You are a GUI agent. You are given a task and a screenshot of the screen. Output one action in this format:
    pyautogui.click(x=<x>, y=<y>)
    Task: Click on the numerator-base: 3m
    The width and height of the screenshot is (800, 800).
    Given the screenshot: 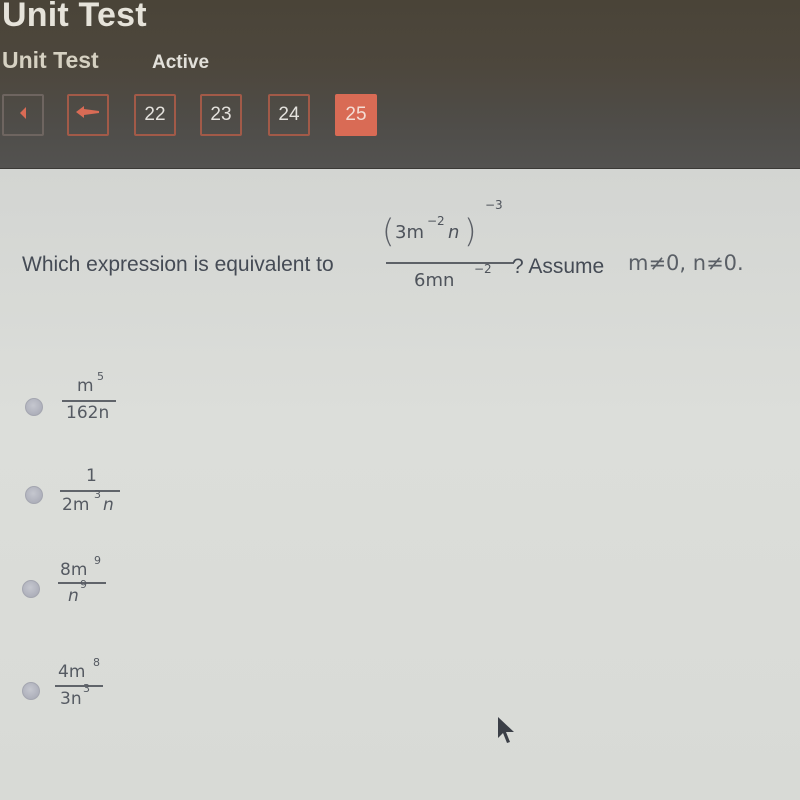 What is the action you would take?
    pyautogui.click(x=409, y=232)
    